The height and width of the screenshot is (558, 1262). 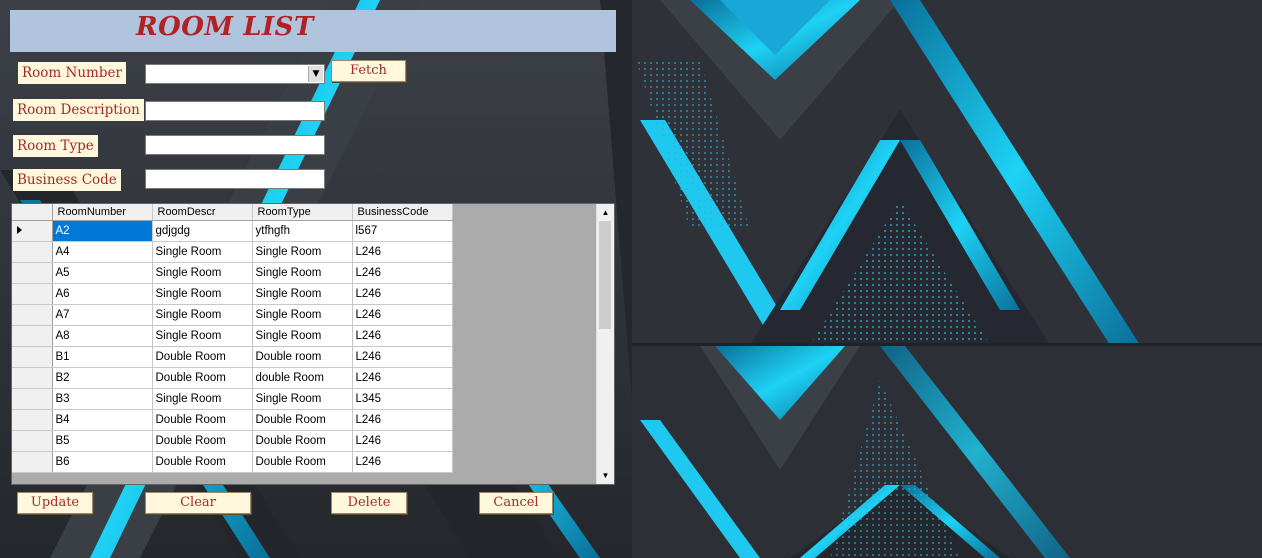 I want to click on update-button: Update, so click(x=55, y=503).